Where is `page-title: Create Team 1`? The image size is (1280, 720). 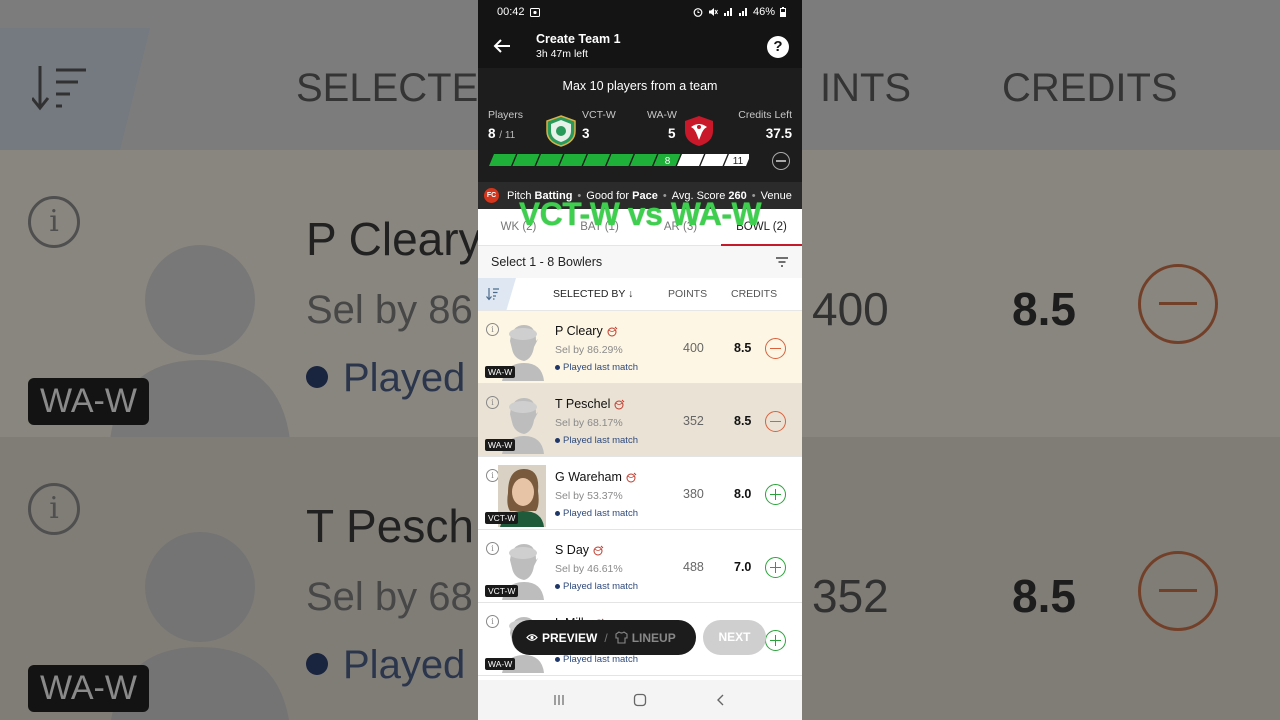 page-title: Create Team 1 is located at coordinates (578, 39).